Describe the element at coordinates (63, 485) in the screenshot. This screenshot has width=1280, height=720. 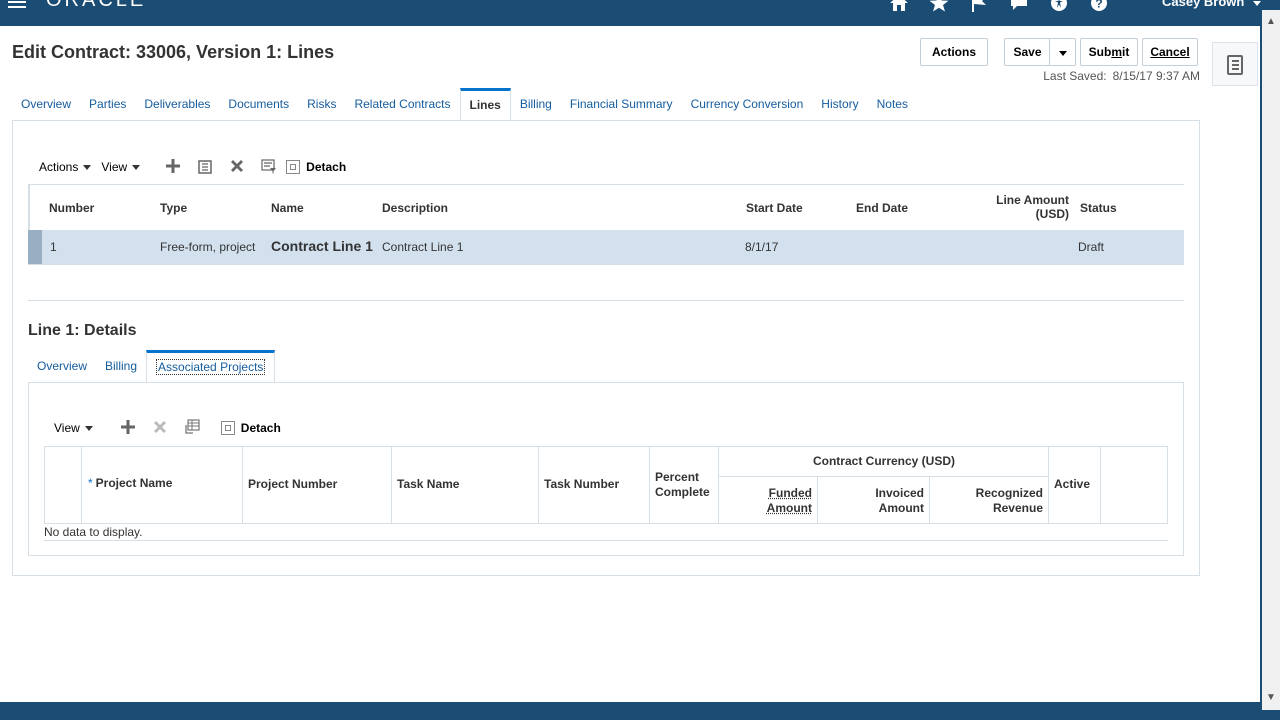
I see `row-selector-header` at that location.